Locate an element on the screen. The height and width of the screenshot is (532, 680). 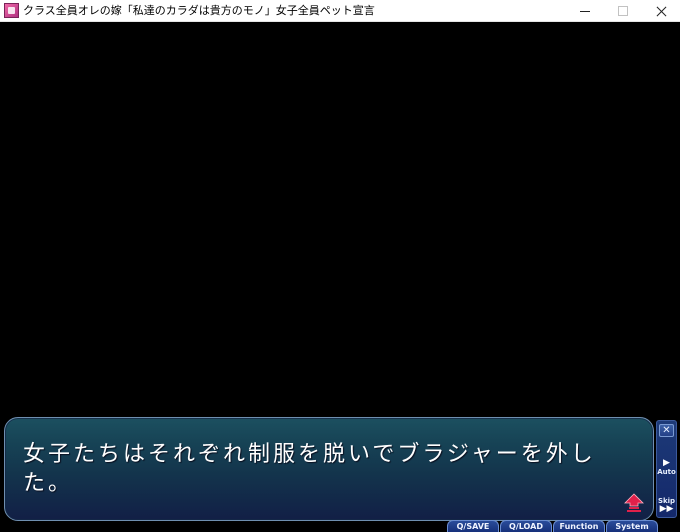
close-icon is located at coordinates (661, 11).